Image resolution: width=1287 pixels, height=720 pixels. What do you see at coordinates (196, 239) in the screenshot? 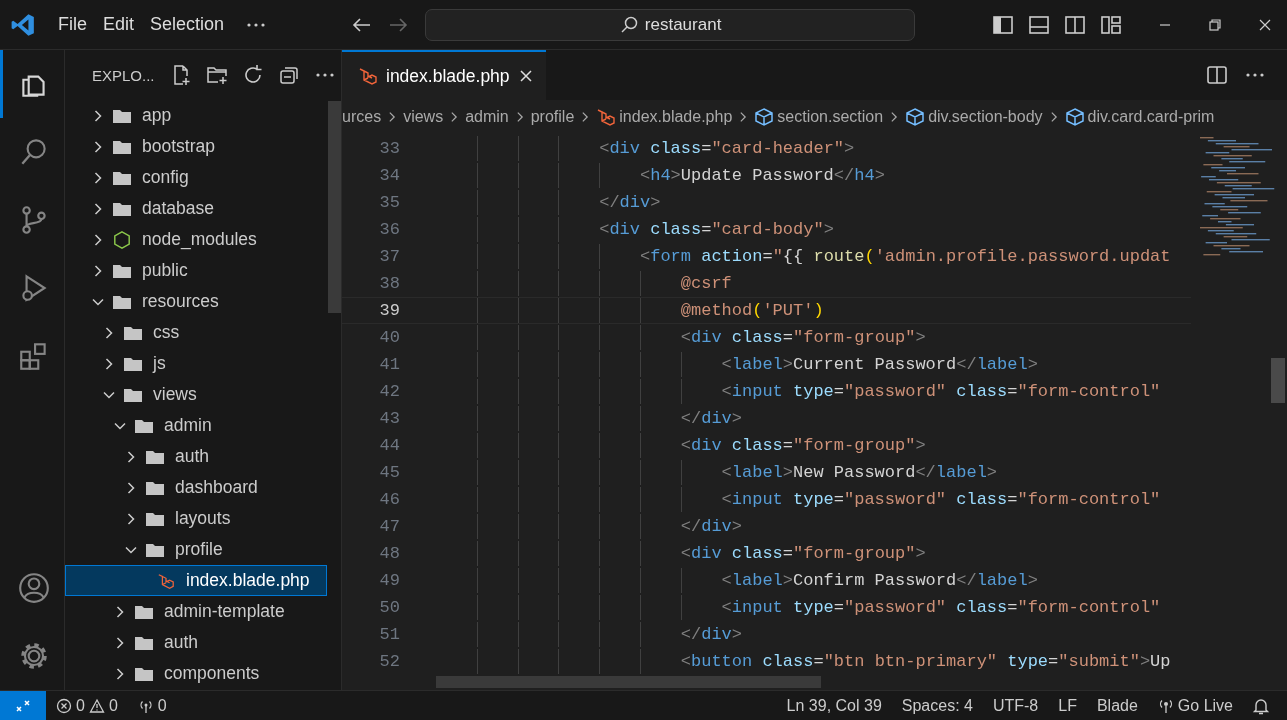
I see `file-tree-item: node_modules` at bounding box center [196, 239].